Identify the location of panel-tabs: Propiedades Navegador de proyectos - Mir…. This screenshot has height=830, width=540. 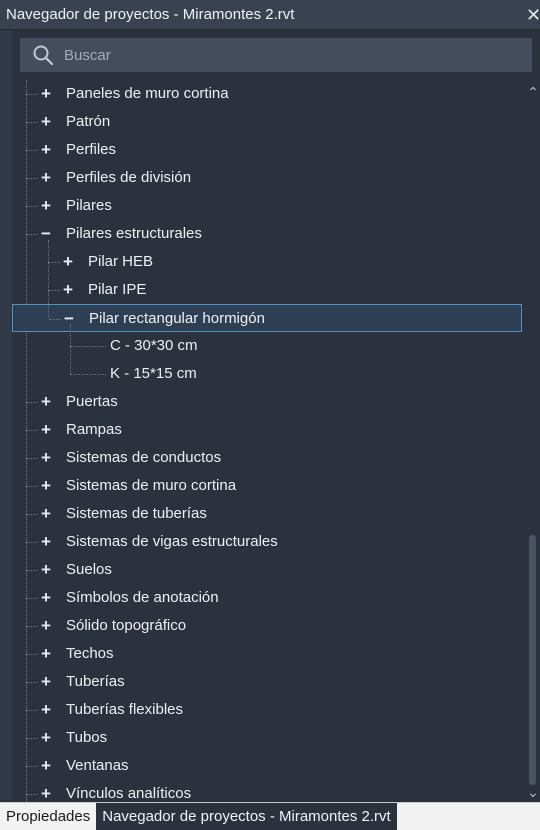
(270, 816).